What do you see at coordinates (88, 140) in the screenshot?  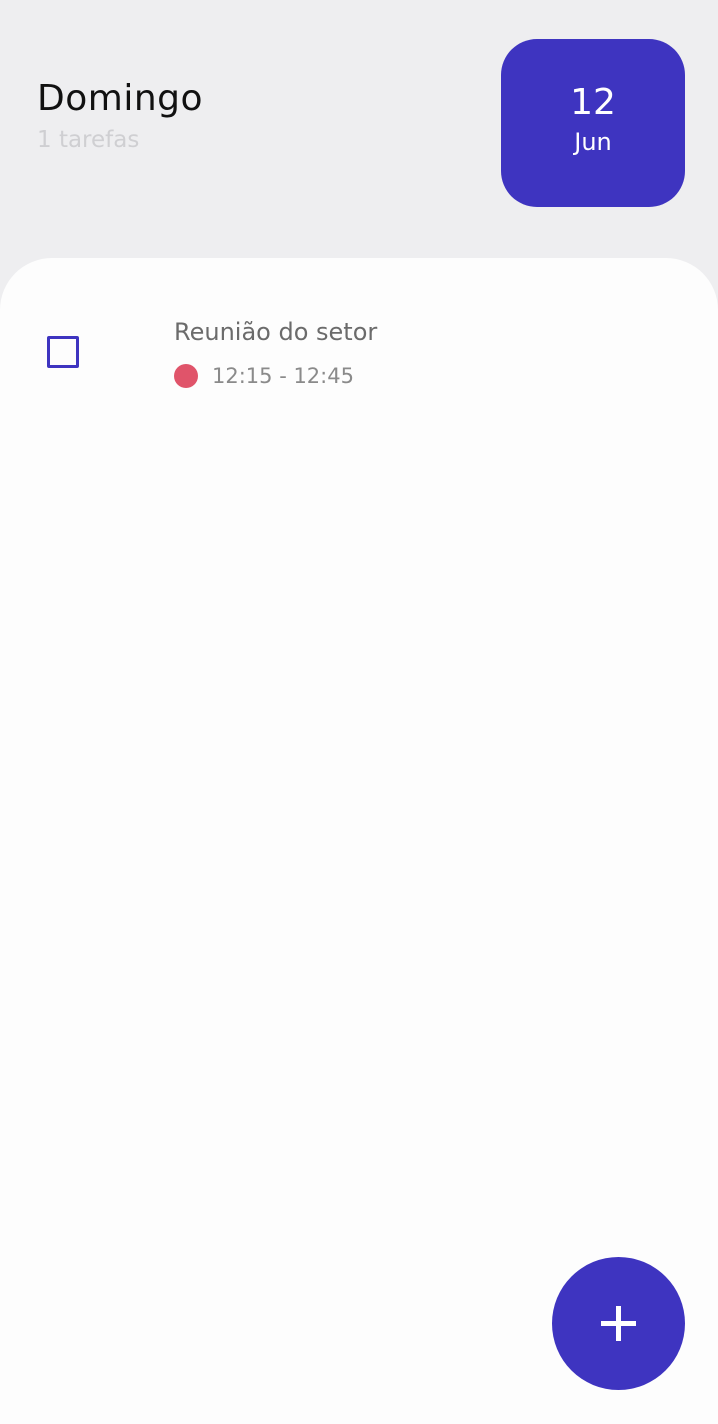 I see `task-count: 1 tarefas` at bounding box center [88, 140].